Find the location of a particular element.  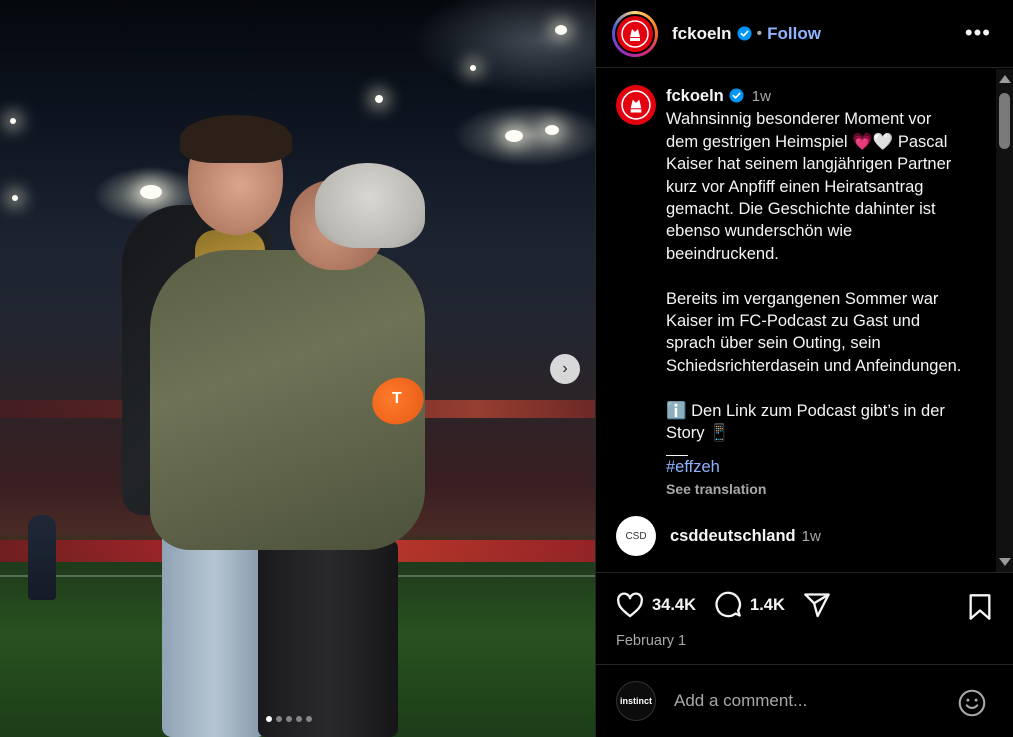

share-icon is located at coordinates (817, 605).